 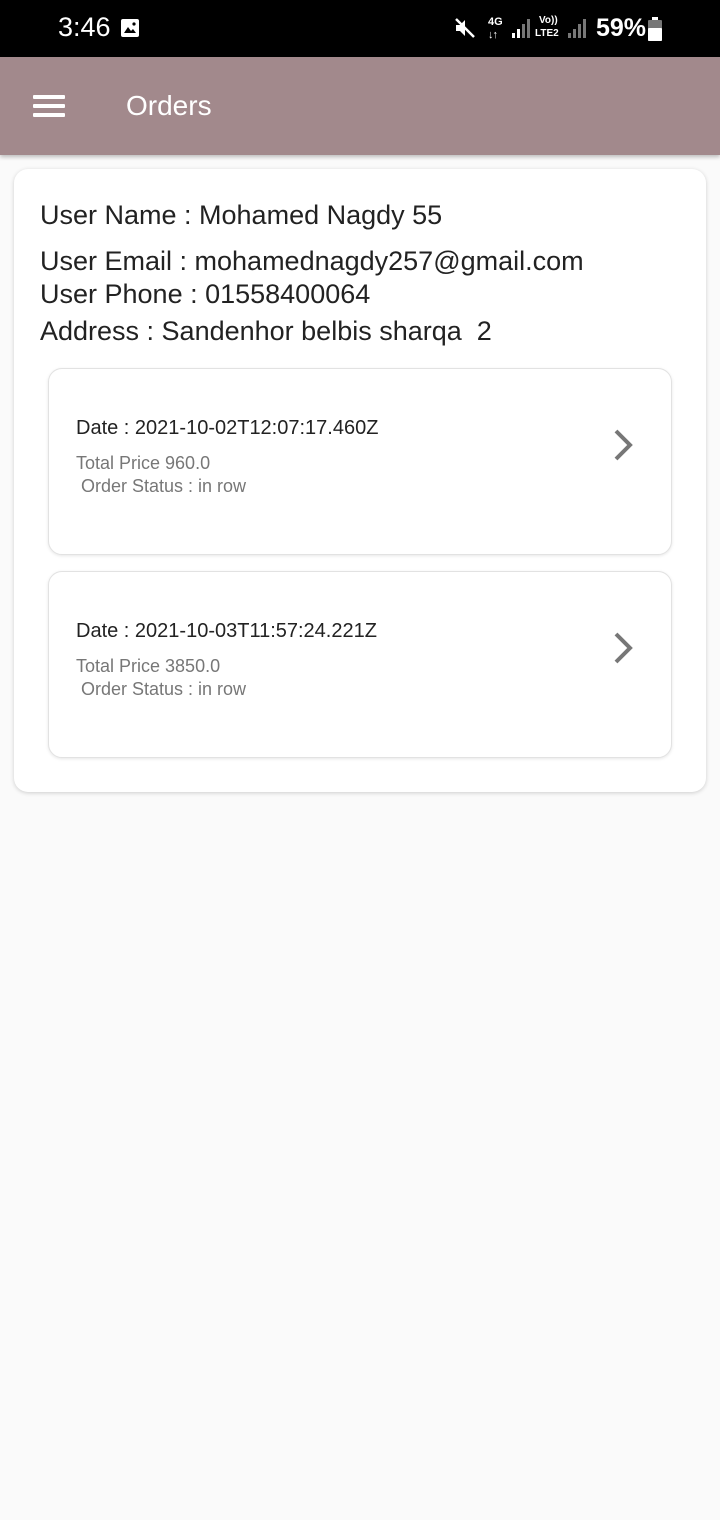 What do you see at coordinates (465, 28) in the screenshot?
I see `mute-icon` at bounding box center [465, 28].